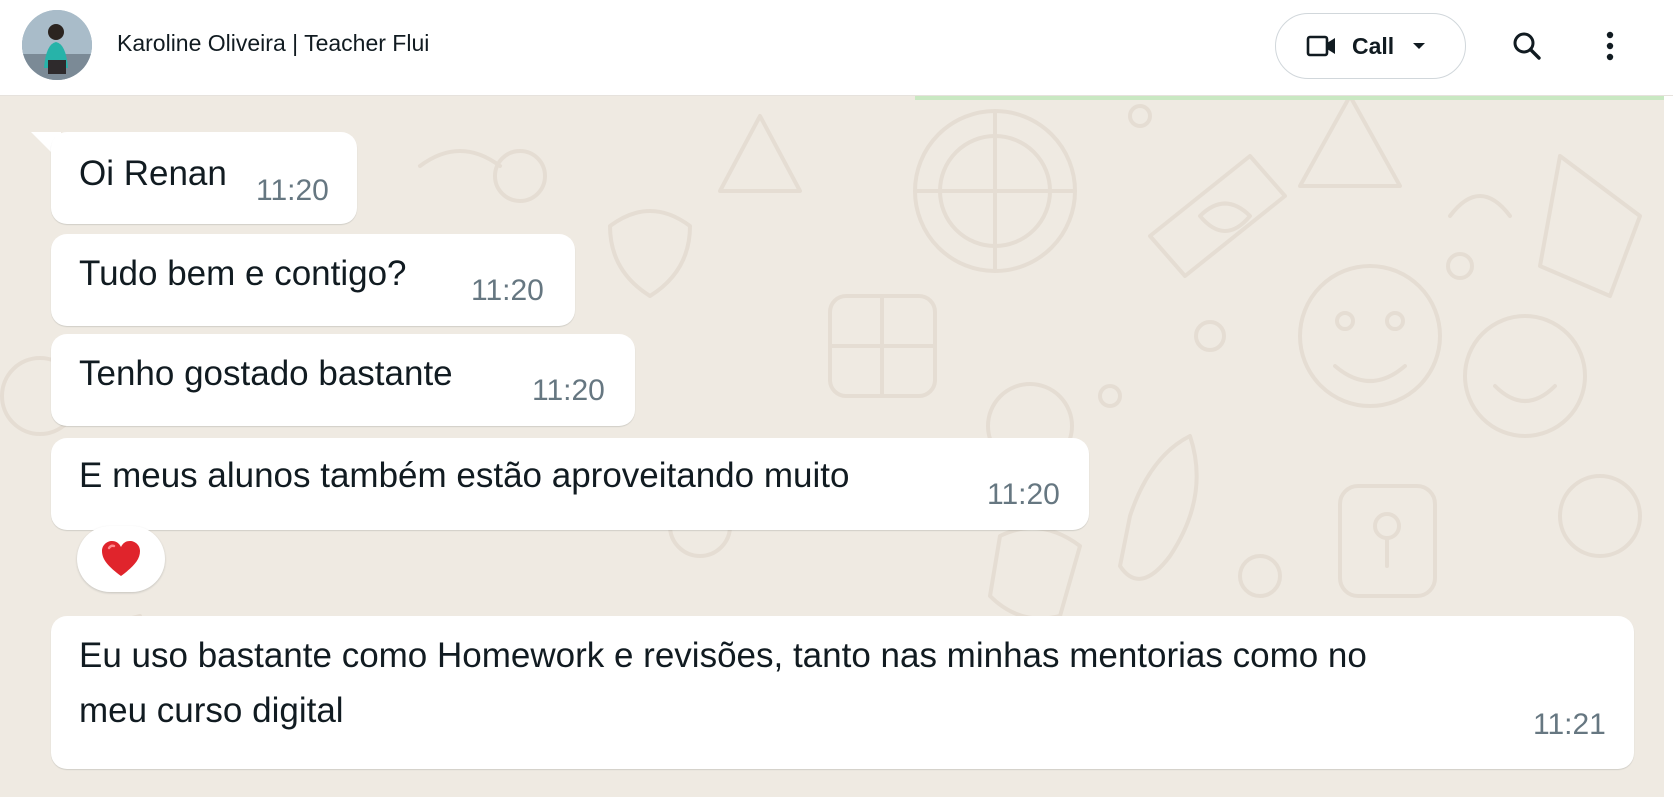 The width and height of the screenshot is (1673, 797). I want to click on menu-button, so click(1610, 46).